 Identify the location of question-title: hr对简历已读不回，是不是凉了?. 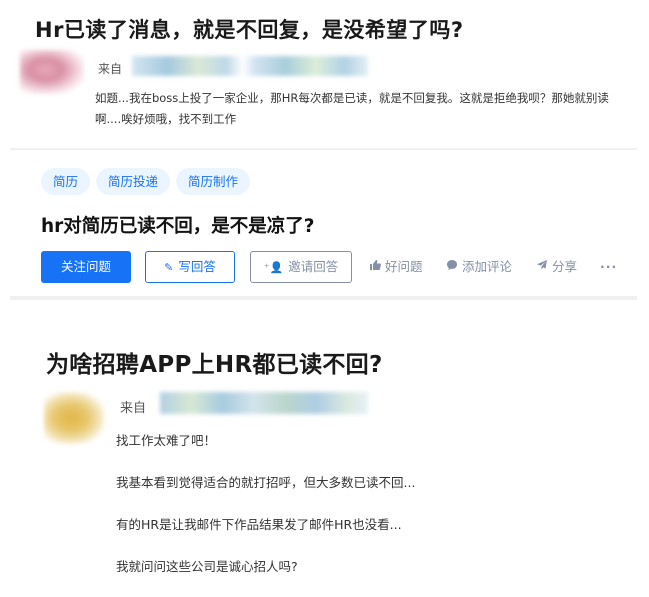
(178, 225).